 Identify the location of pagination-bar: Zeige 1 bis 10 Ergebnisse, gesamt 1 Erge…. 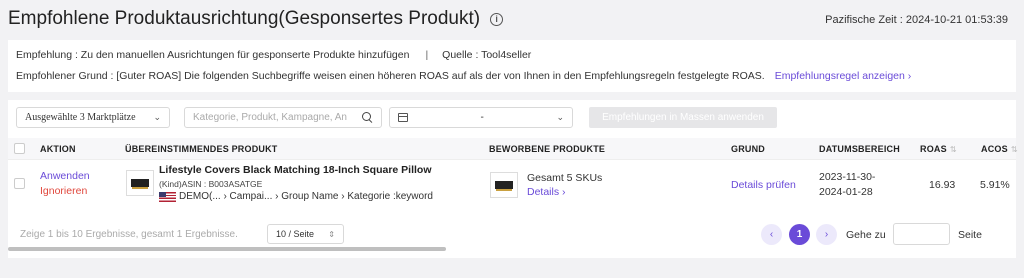
(512, 235).